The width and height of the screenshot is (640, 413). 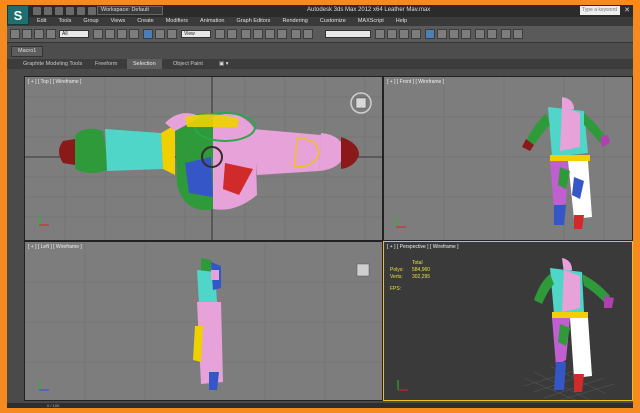 I want to click on window-crossing-icon, so click(x=134, y=34).